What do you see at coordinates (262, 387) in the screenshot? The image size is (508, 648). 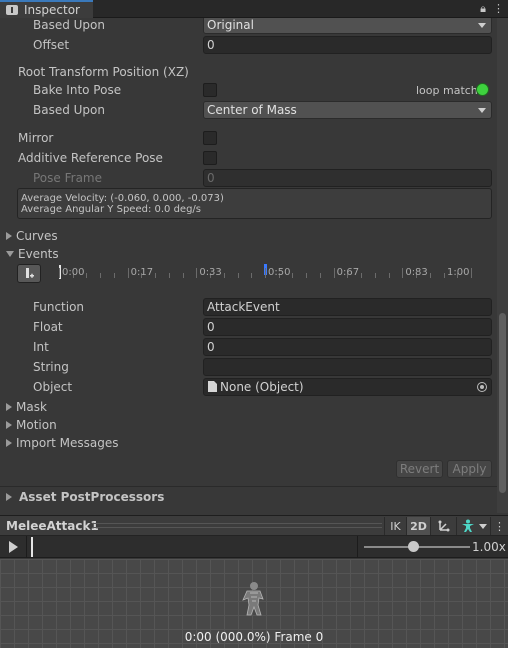 I see `object-value: None (Object)` at bounding box center [262, 387].